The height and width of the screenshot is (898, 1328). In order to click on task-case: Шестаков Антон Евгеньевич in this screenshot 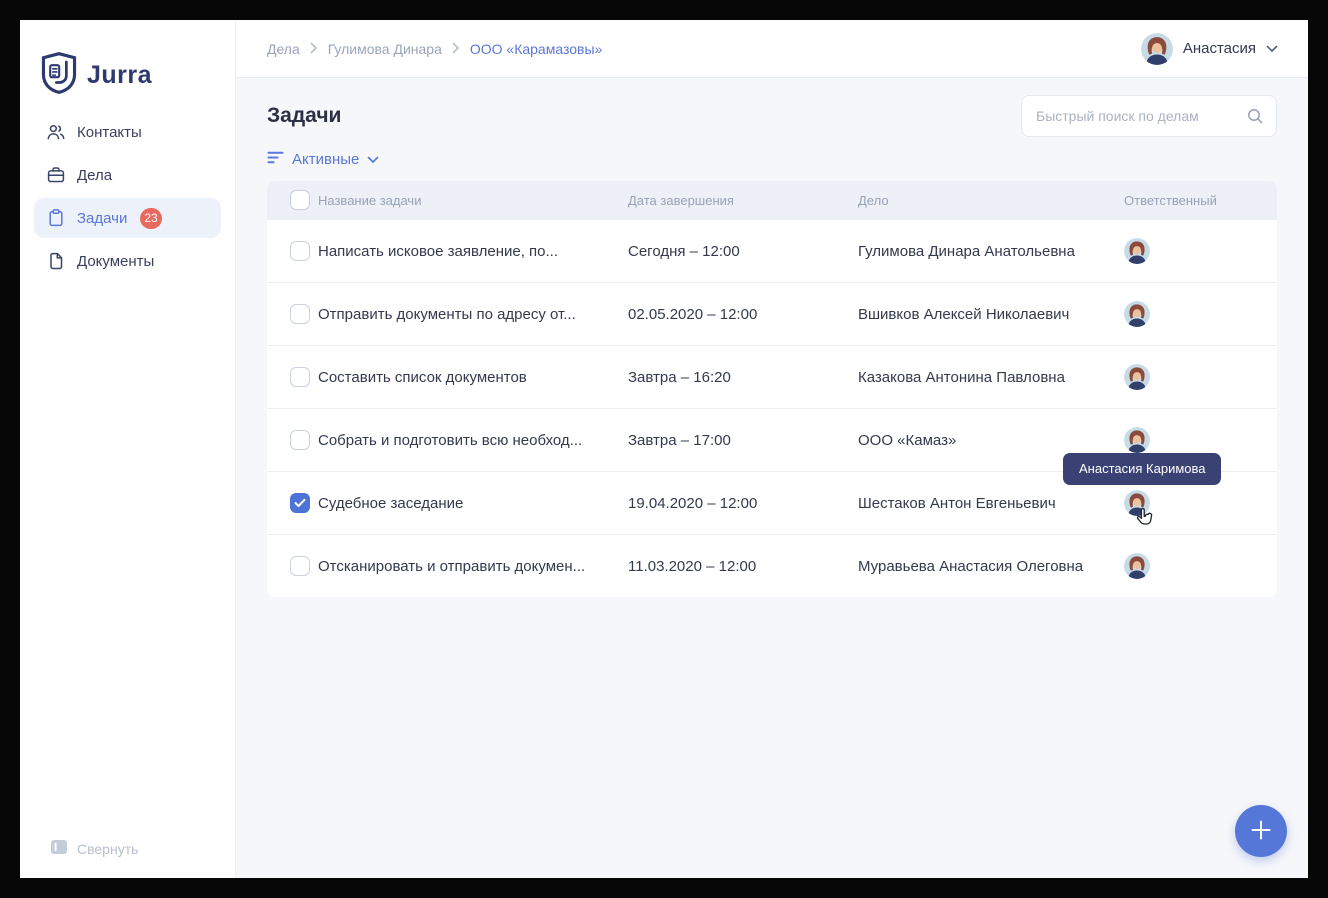, I will do `click(957, 503)`.